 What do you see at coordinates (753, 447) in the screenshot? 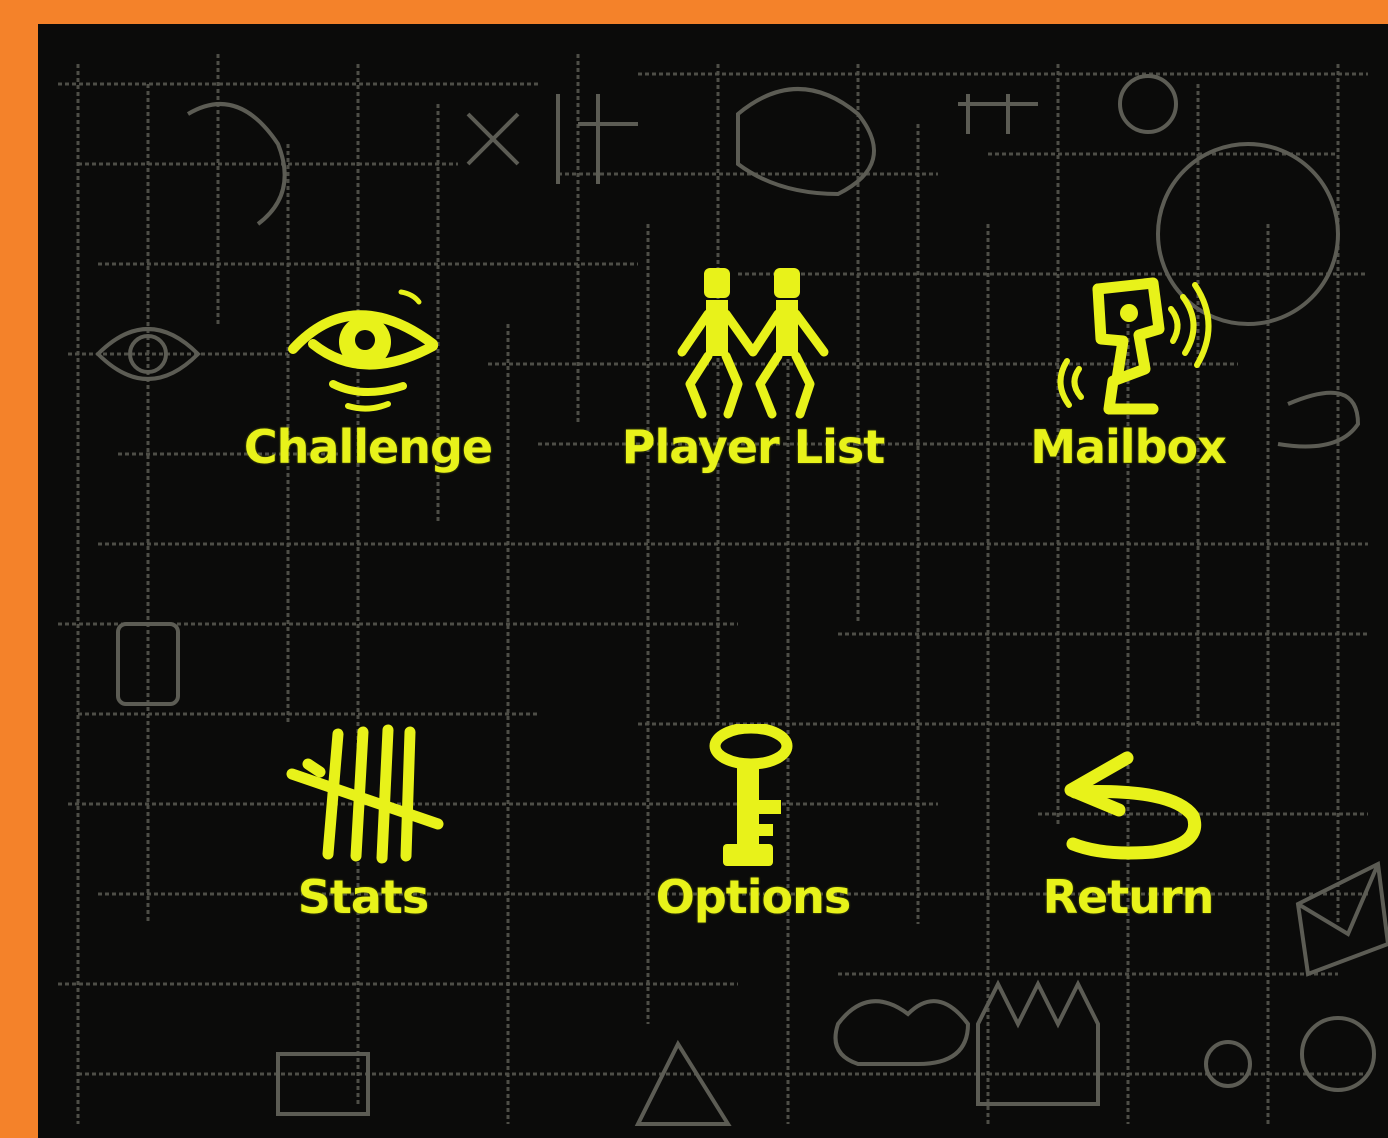
I see `player-list-label: Player List` at bounding box center [753, 447].